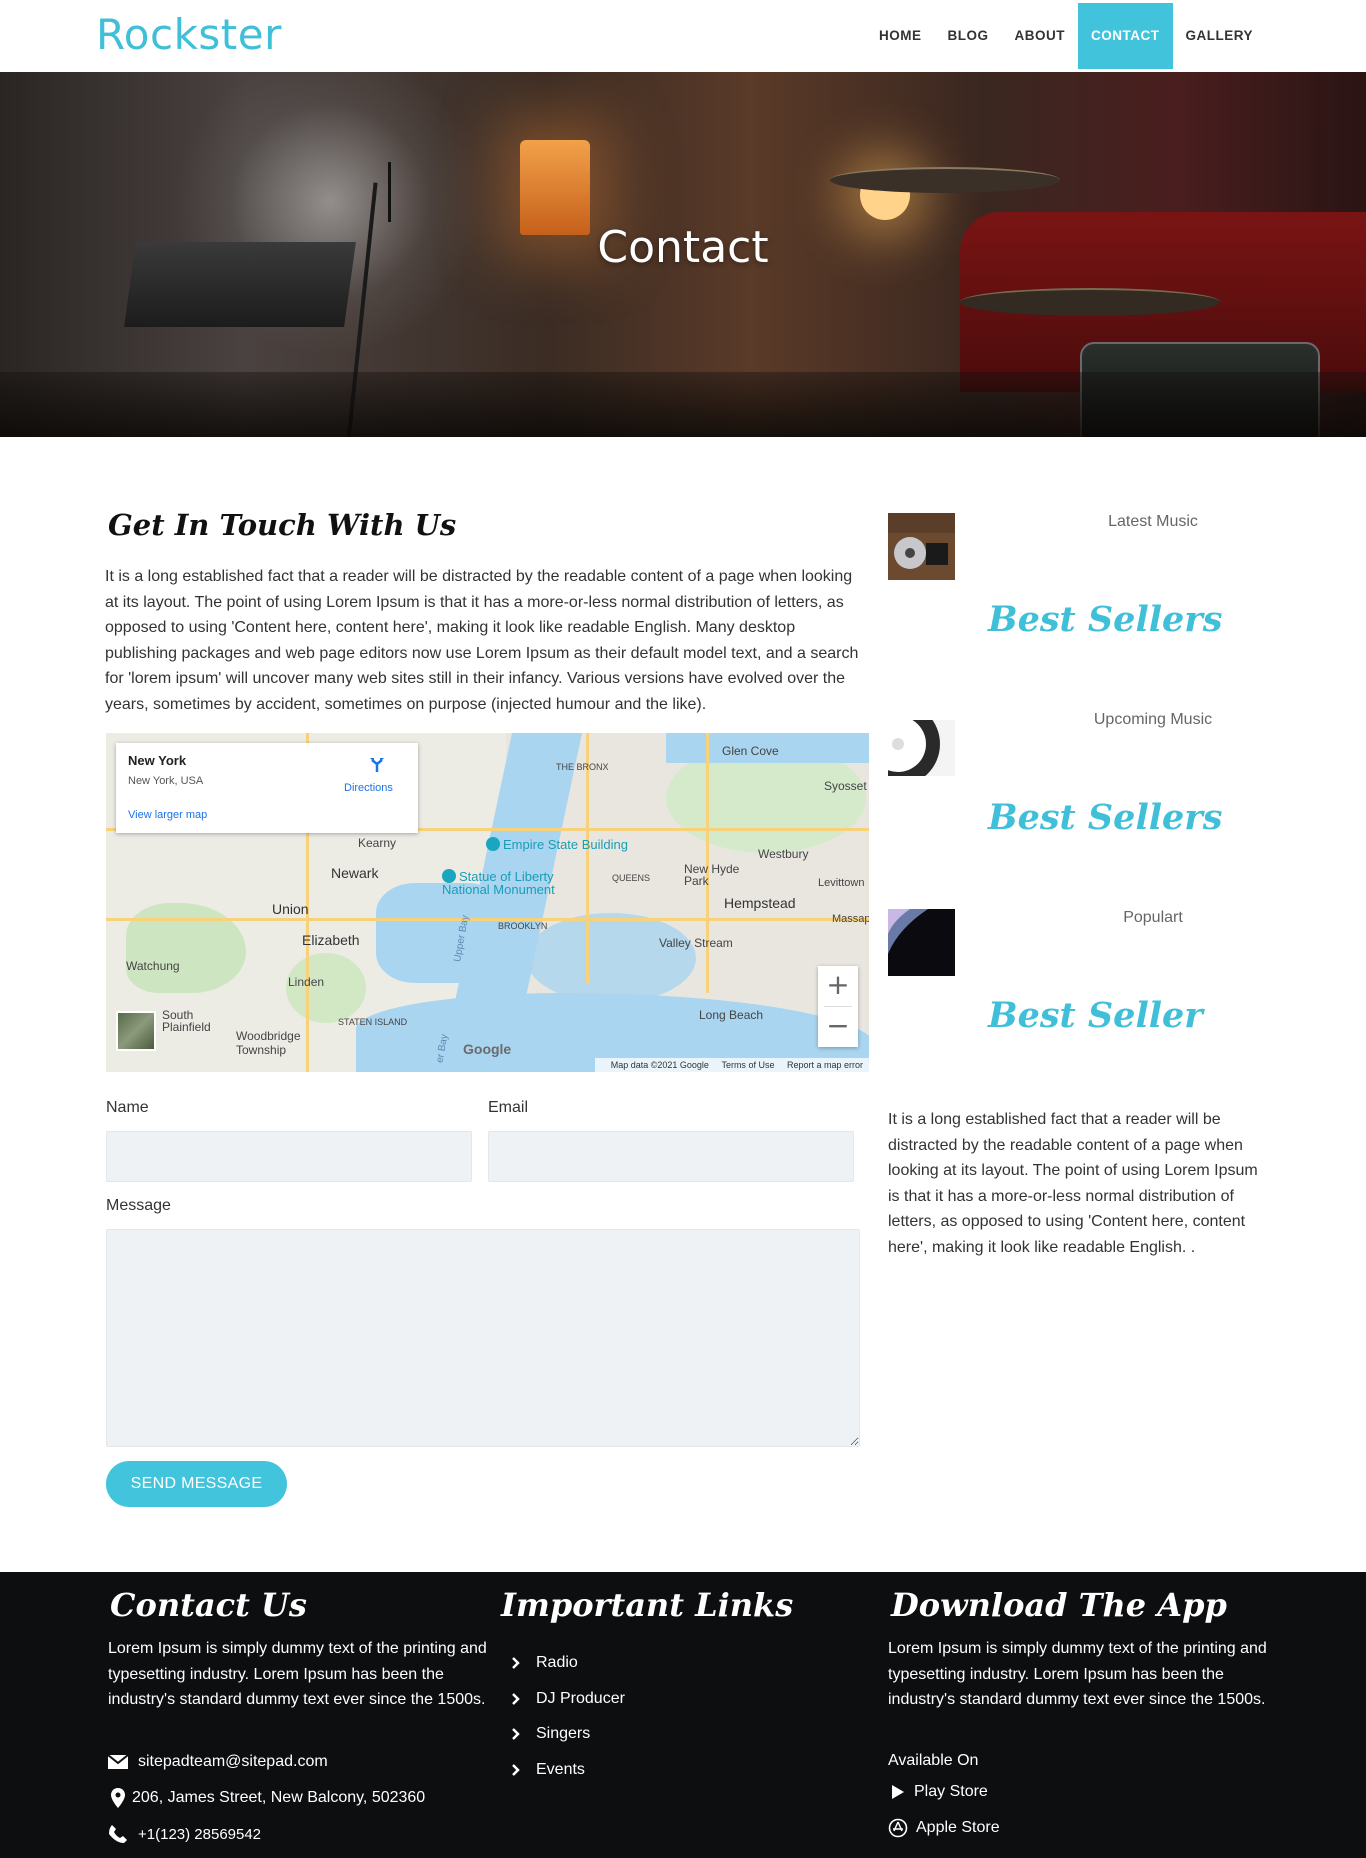 The height and width of the screenshot is (1858, 1366). I want to click on nav-gallery: GALLERY, so click(1220, 36).